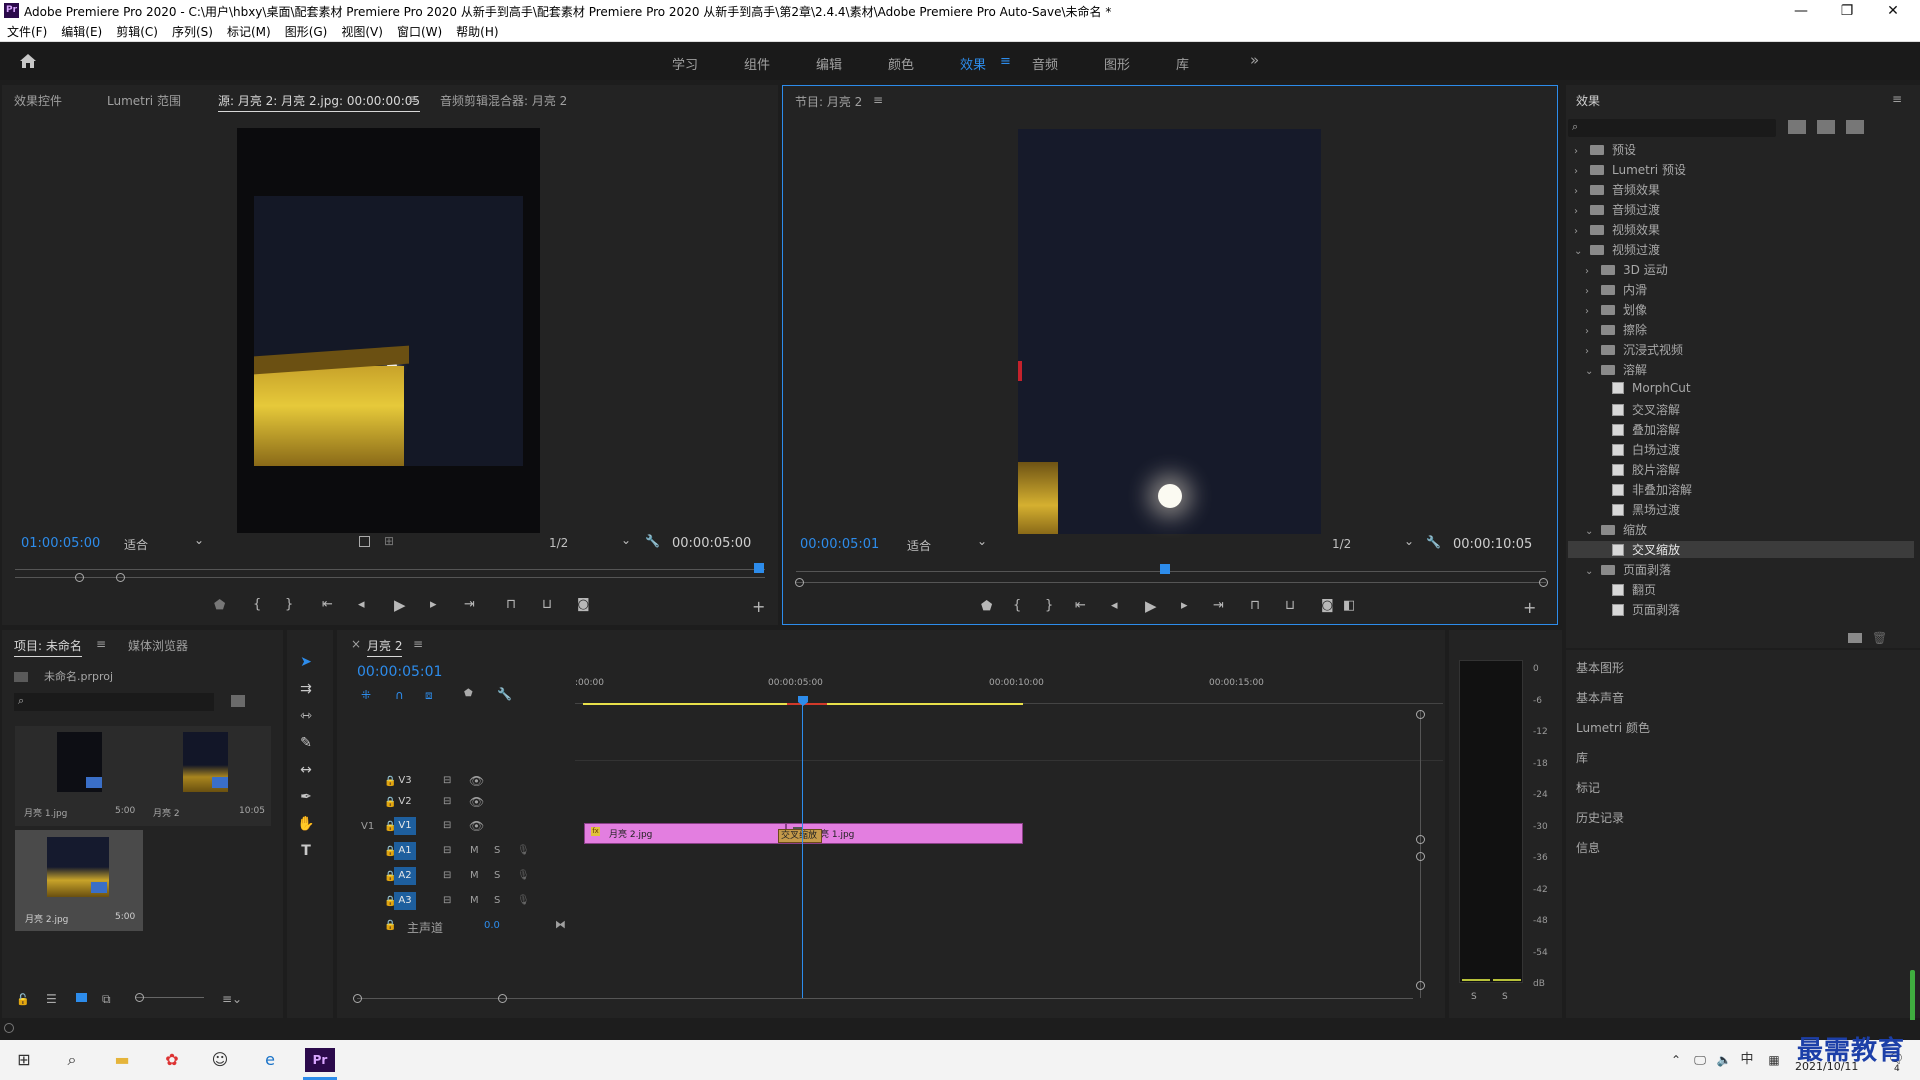 Image resolution: width=1920 pixels, height=1080 pixels. Describe the element at coordinates (357, 998) in the screenshot. I see `zoom-handle-left` at that location.